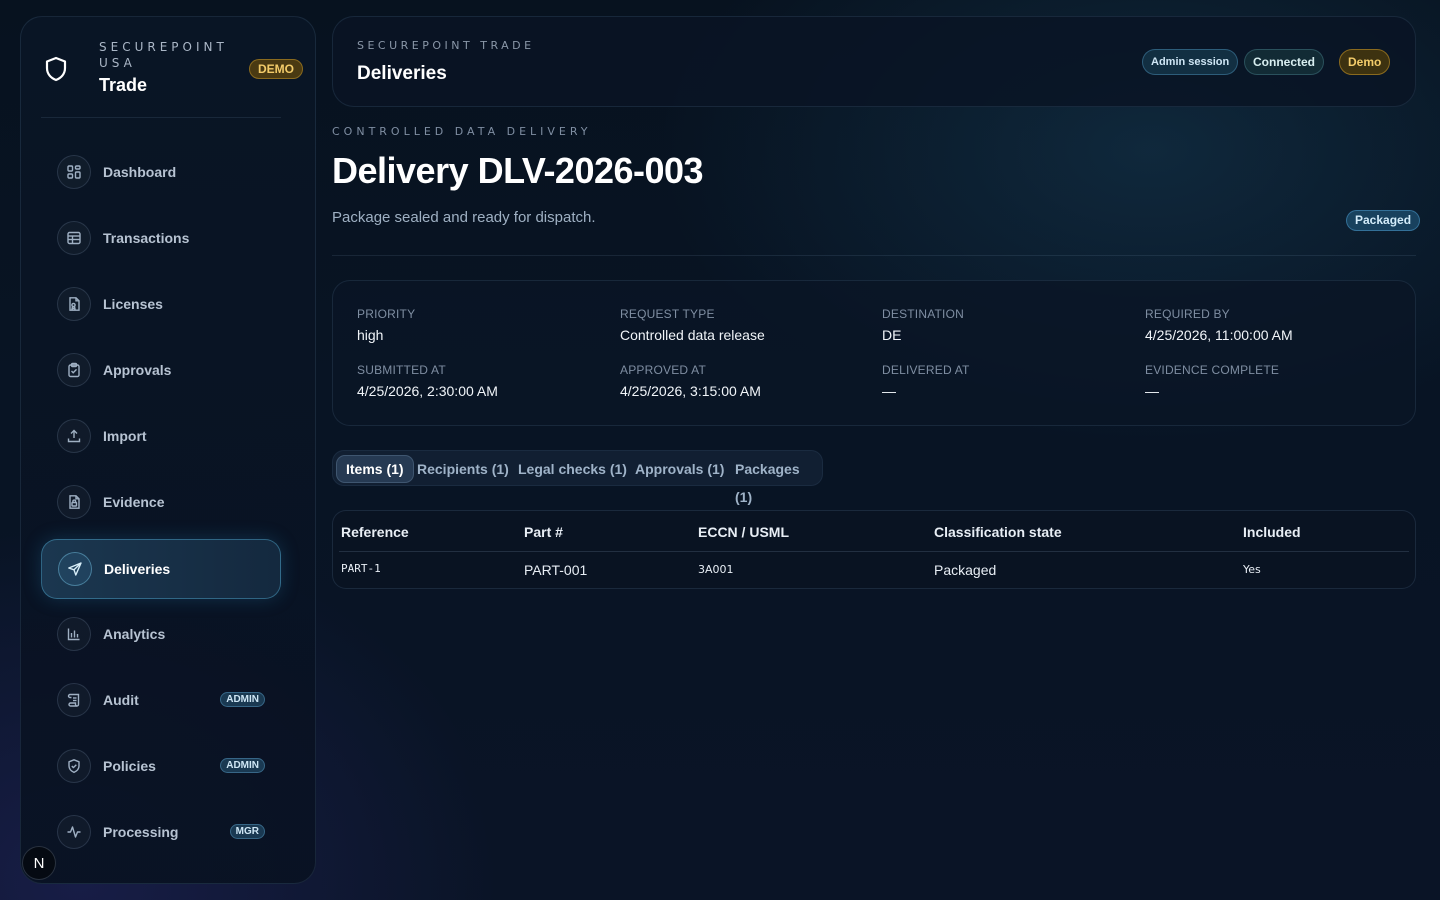 The height and width of the screenshot is (900, 1440). What do you see at coordinates (1187, 314) in the screenshot?
I see `field-label: Required by` at bounding box center [1187, 314].